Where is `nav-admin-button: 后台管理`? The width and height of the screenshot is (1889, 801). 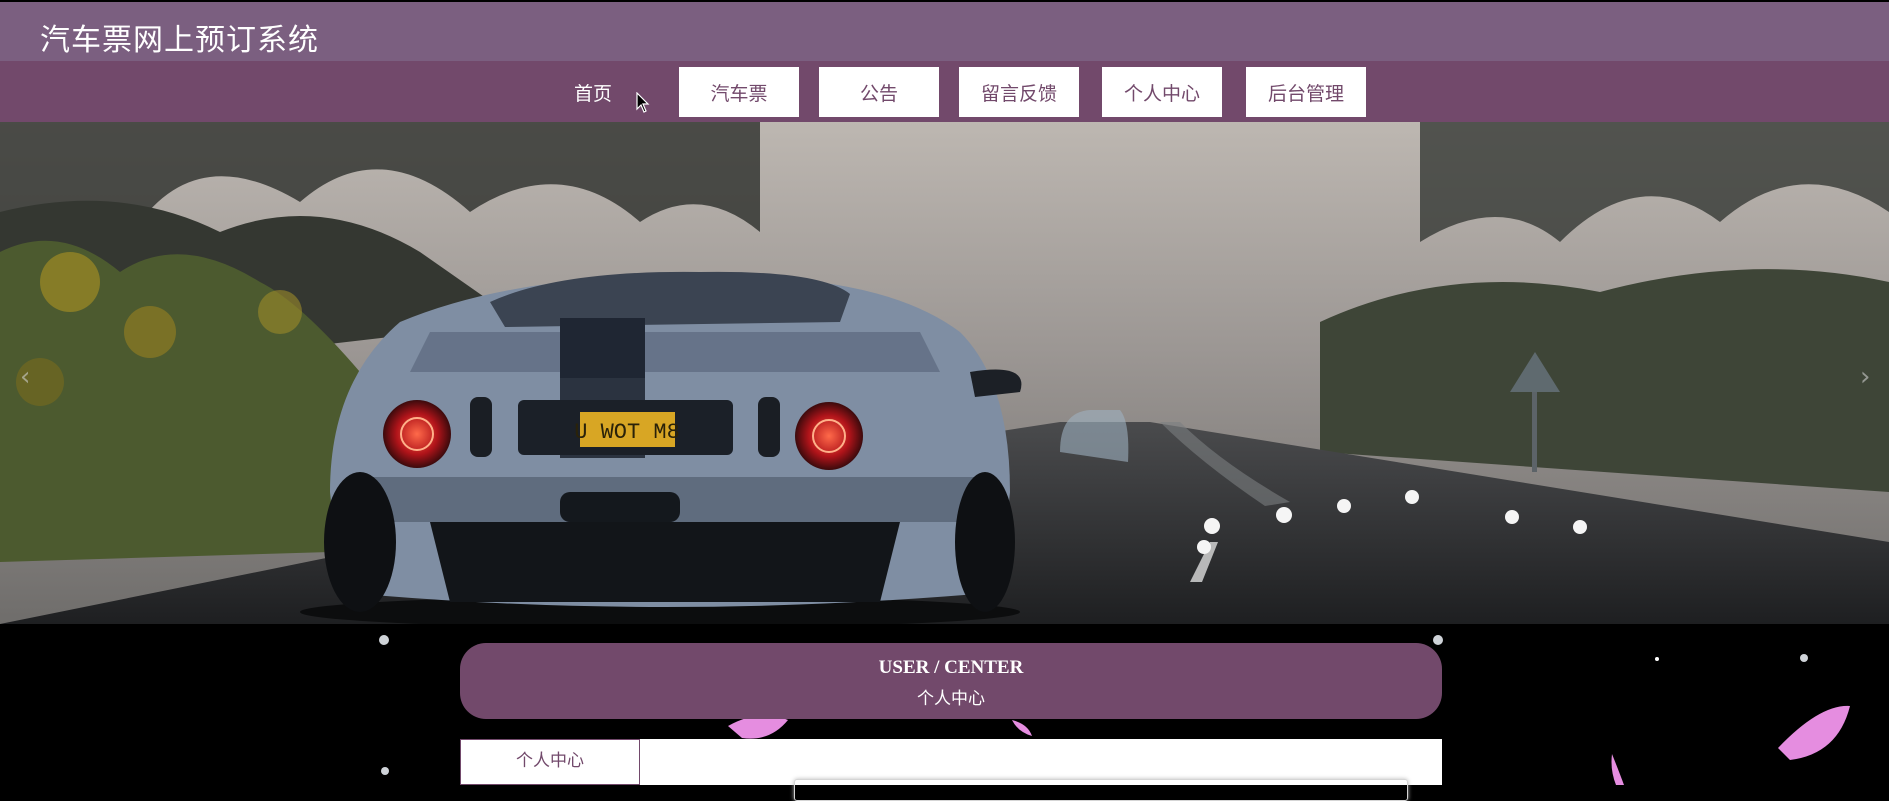
nav-admin-button: 后台管理 is located at coordinates (1306, 92).